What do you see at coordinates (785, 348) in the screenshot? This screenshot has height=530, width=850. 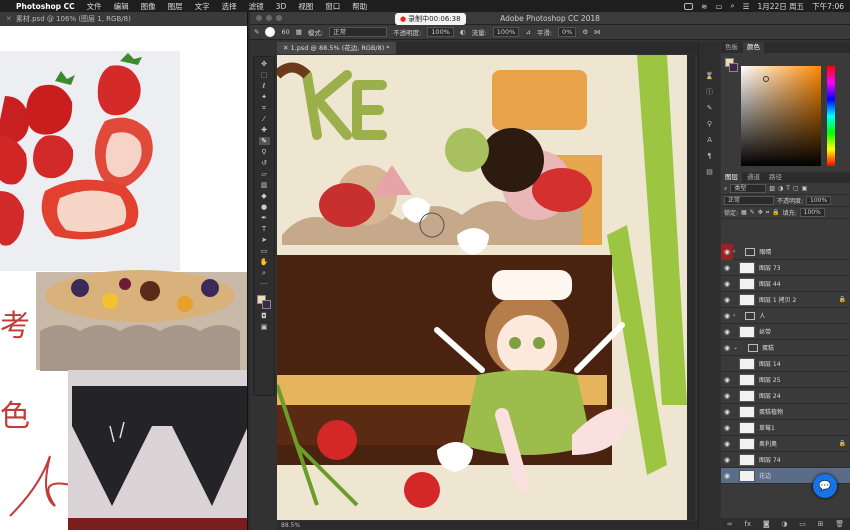 I see `layer-row: ◉ ⌄ 蛋糕` at bounding box center [785, 348].